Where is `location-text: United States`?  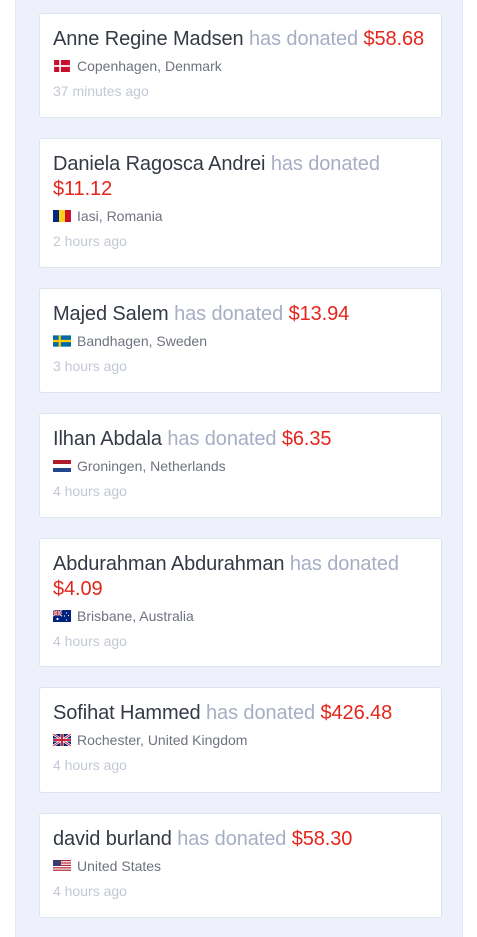
location-text: United States is located at coordinates (119, 866).